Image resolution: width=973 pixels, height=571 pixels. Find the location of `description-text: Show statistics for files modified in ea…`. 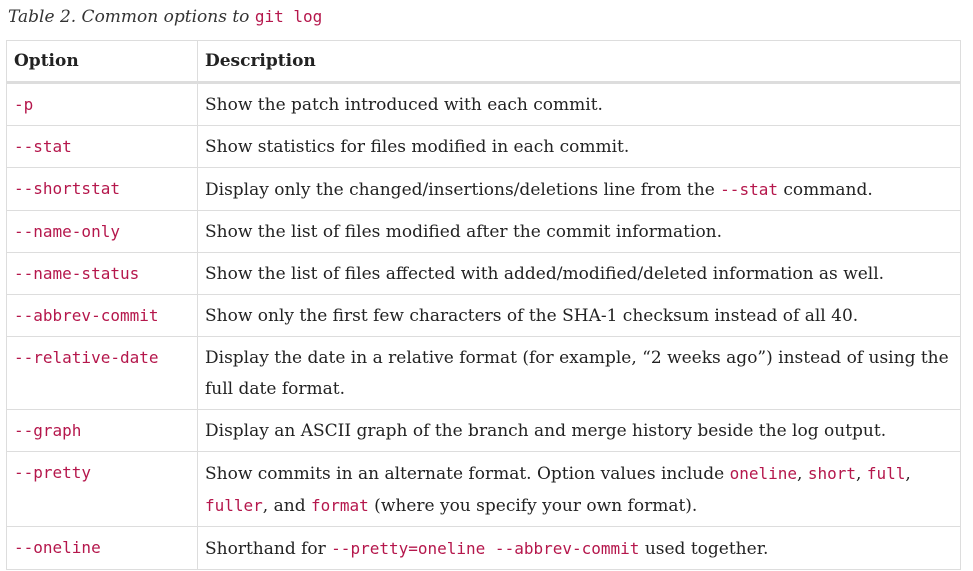

description-text: Show statistics for files modified in ea… is located at coordinates (417, 147).